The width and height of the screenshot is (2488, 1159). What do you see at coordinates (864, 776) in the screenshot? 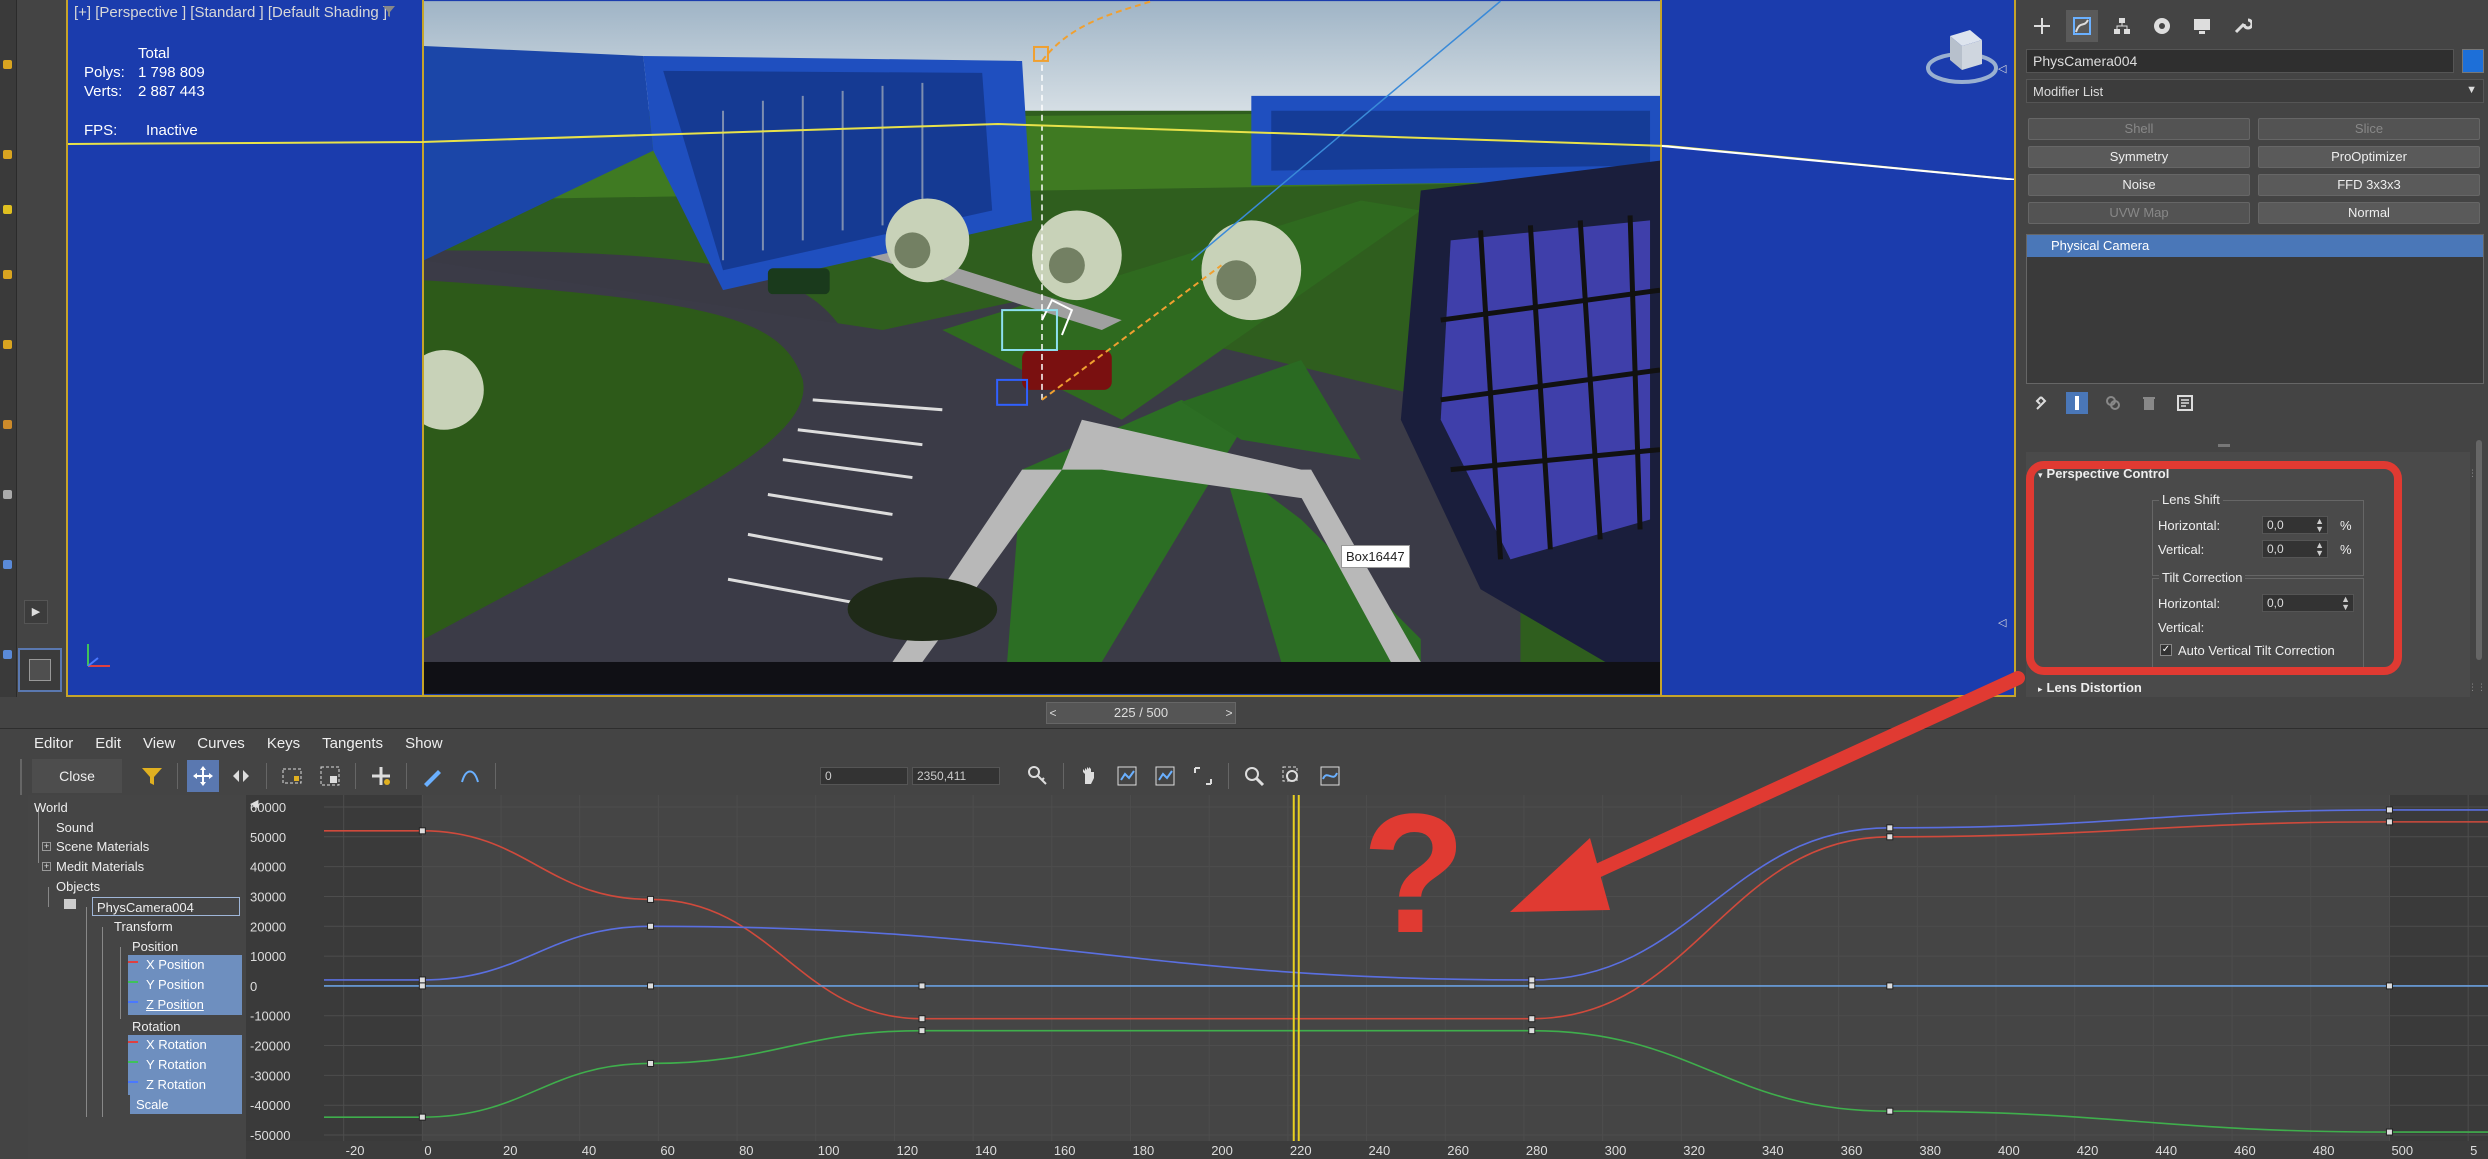
I see `frame-field: 0` at bounding box center [864, 776].